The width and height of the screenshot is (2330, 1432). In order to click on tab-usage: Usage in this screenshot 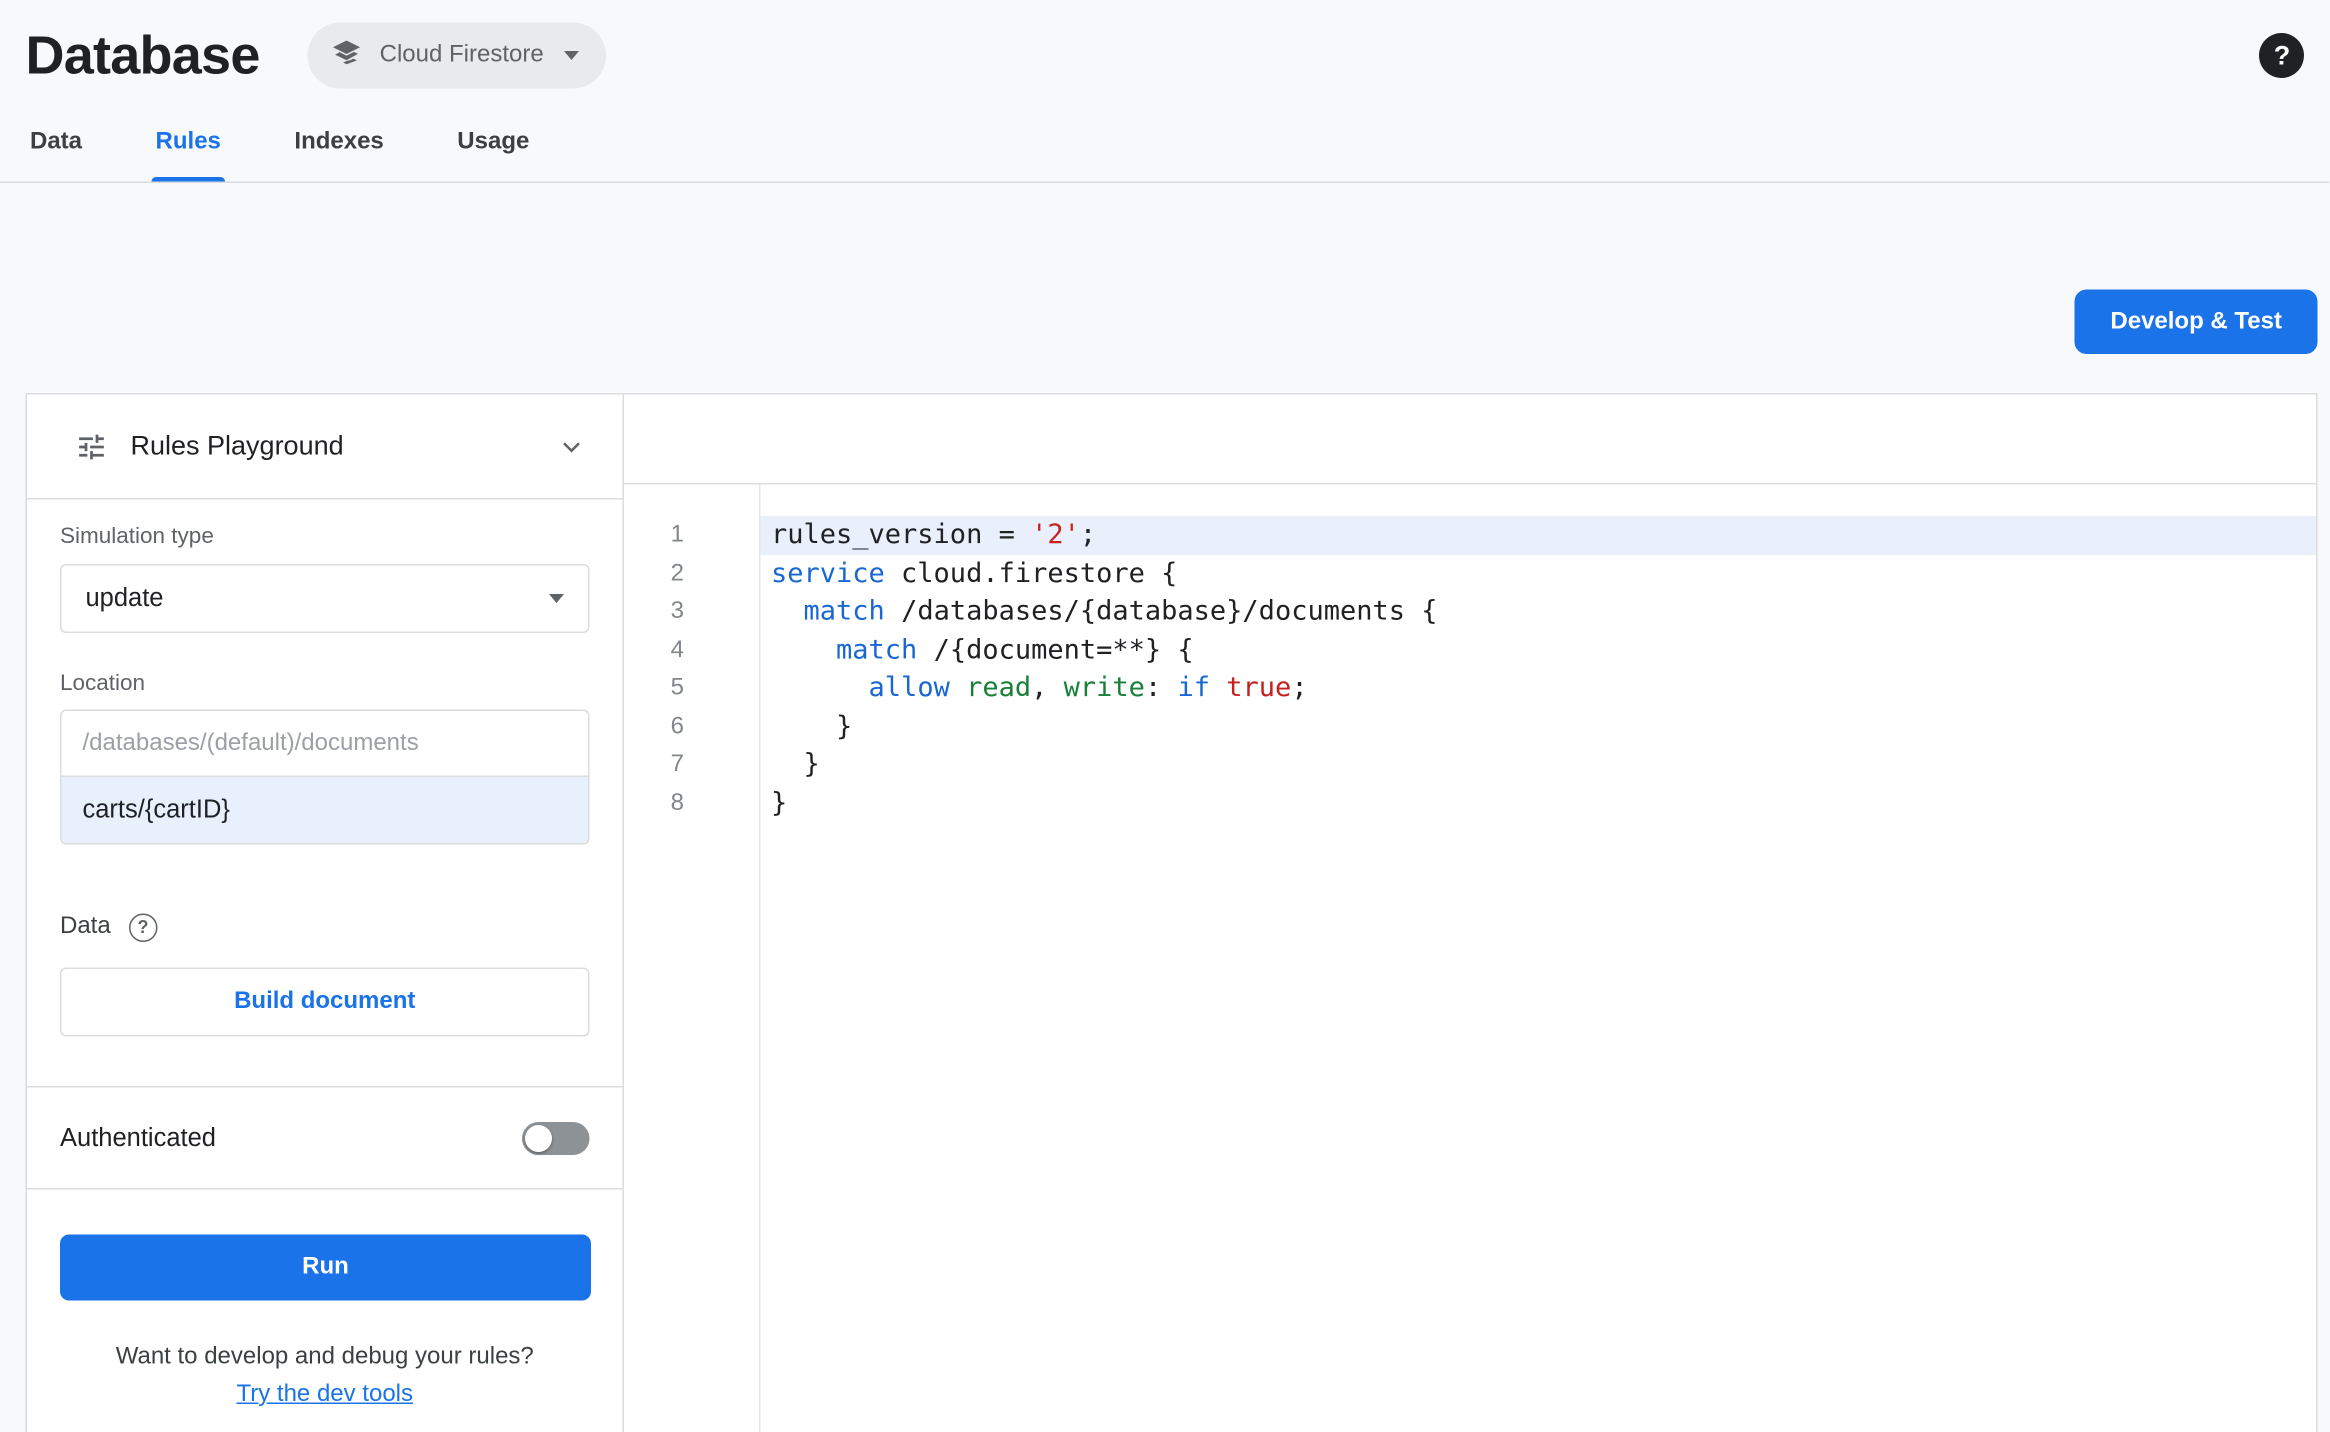, I will do `click(493, 142)`.